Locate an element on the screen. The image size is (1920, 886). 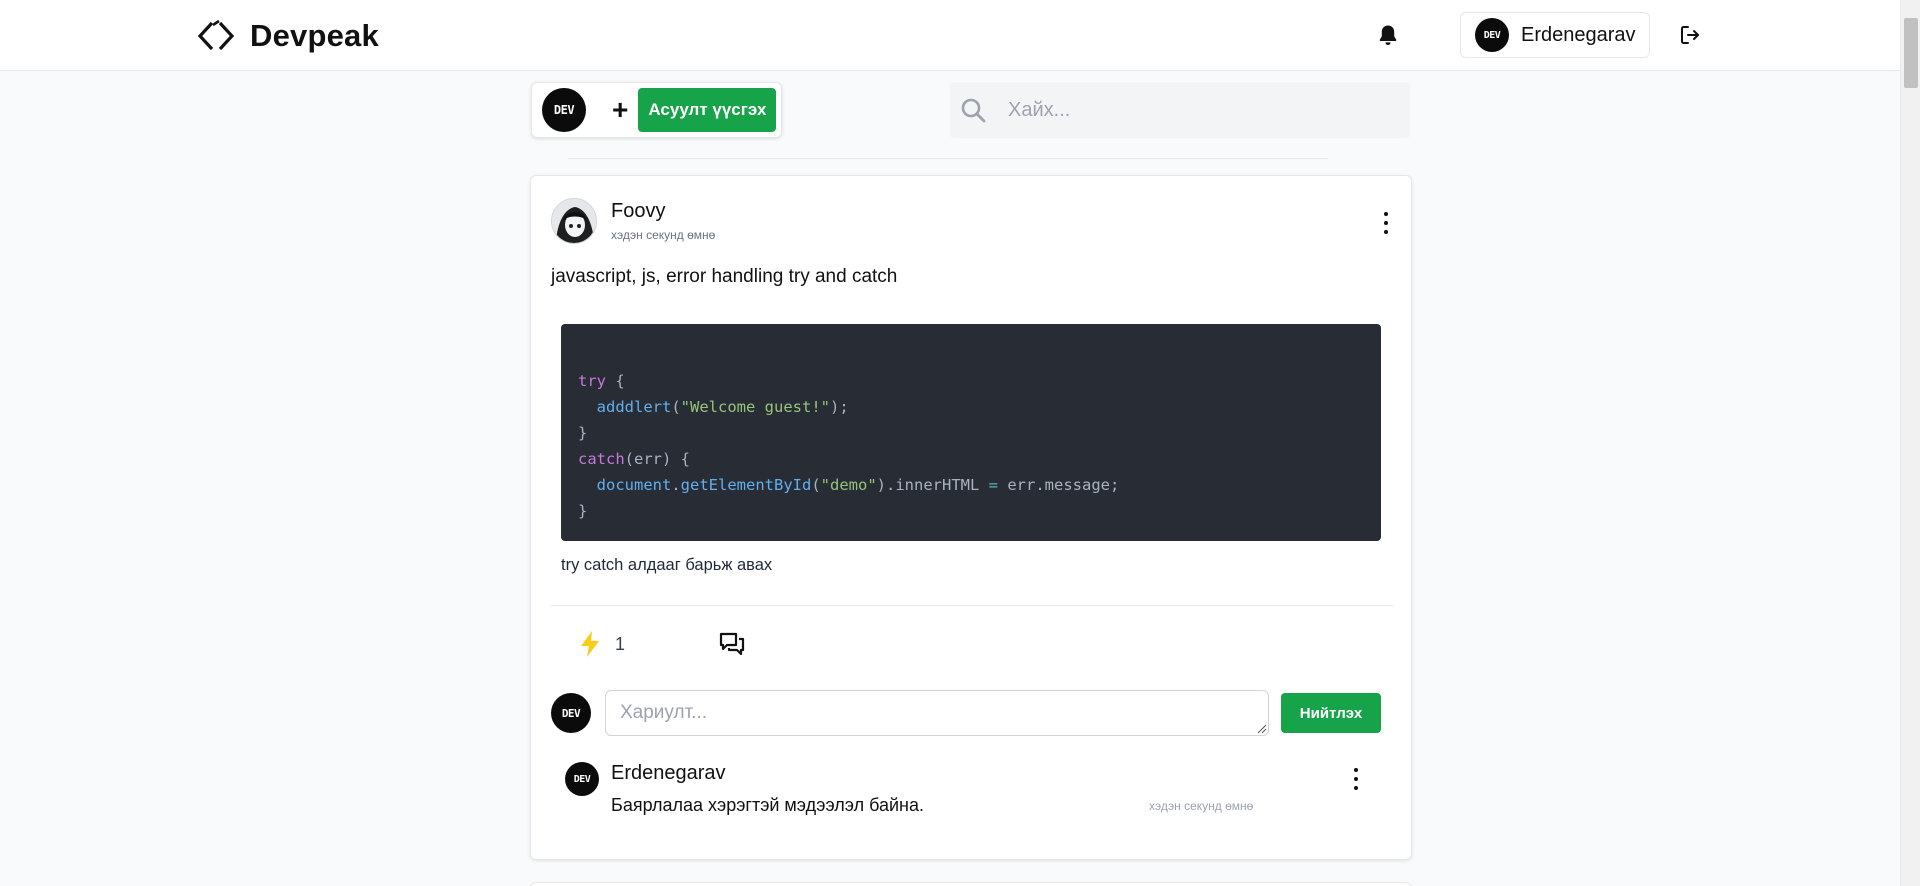
lightning-icon is located at coordinates (590, 644).